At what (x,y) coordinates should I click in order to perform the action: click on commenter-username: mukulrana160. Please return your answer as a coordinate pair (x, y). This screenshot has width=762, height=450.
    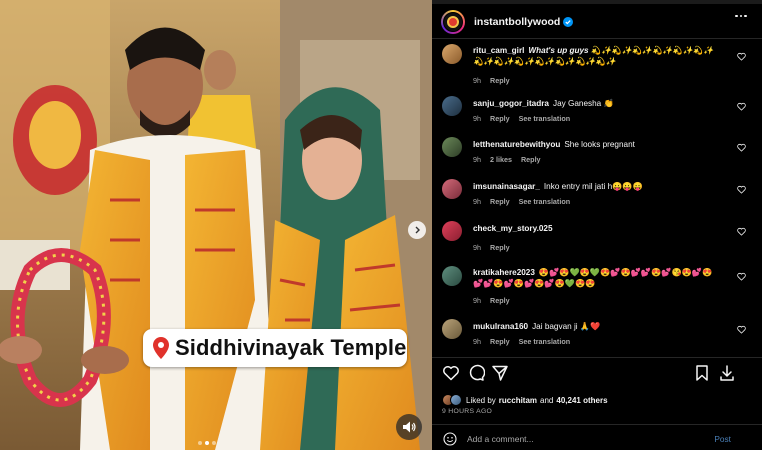
    Looking at the image, I should click on (500, 326).